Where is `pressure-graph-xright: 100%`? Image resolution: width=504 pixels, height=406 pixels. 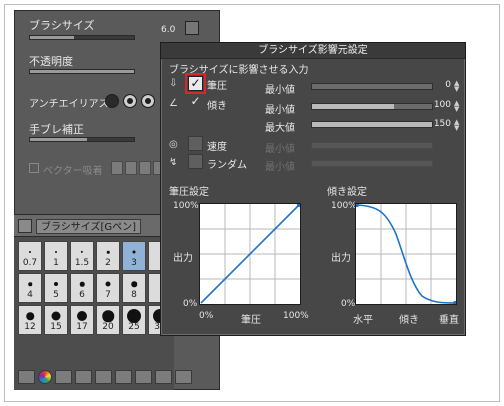
pressure-graph-xright: 100% is located at coordinates (296, 316).